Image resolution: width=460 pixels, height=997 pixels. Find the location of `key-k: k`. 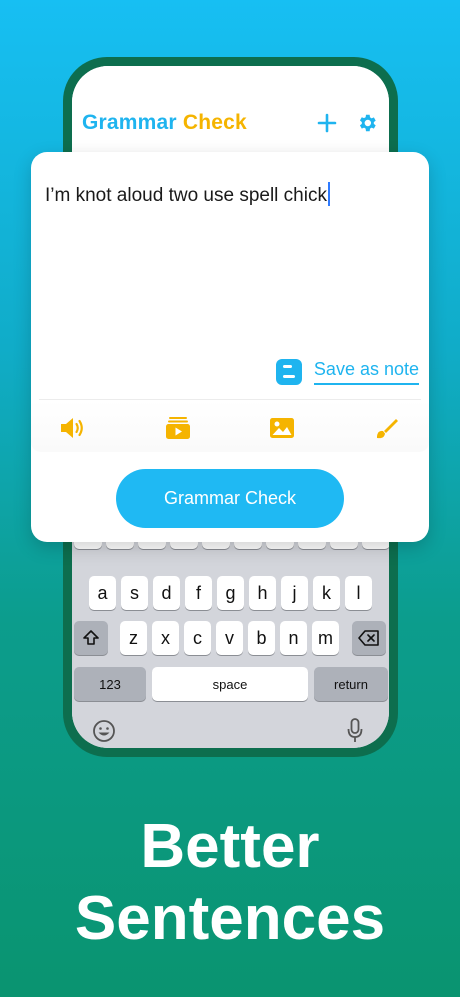

key-k: k is located at coordinates (326, 593).